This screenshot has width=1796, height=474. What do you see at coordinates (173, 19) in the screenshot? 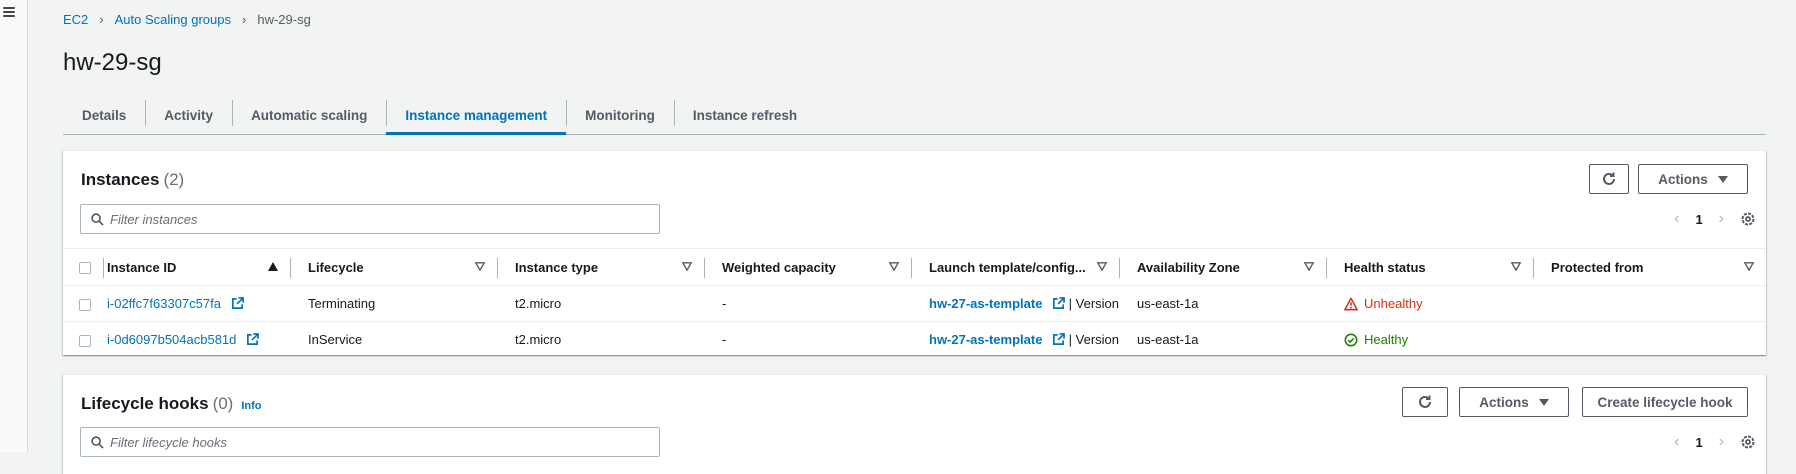
I see `breadcrumb-auto-scaling-groups: Auto Scaling groups` at bounding box center [173, 19].